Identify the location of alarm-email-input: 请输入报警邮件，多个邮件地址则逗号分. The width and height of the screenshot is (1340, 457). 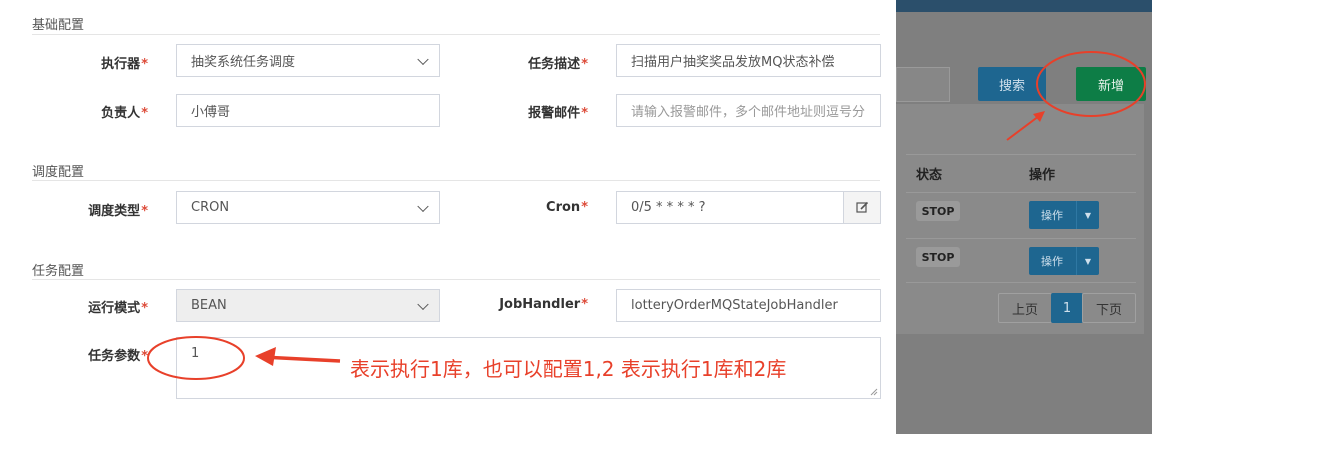
(748, 110).